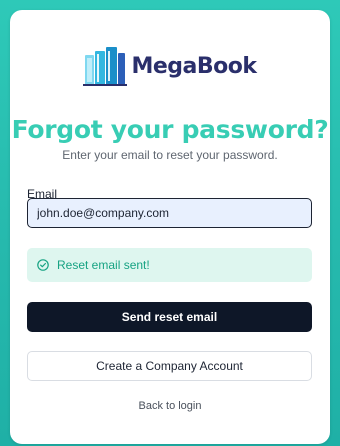  Describe the element at coordinates (194, 66) in the screenshot. I see `brand-name: MegaBook` at that location.